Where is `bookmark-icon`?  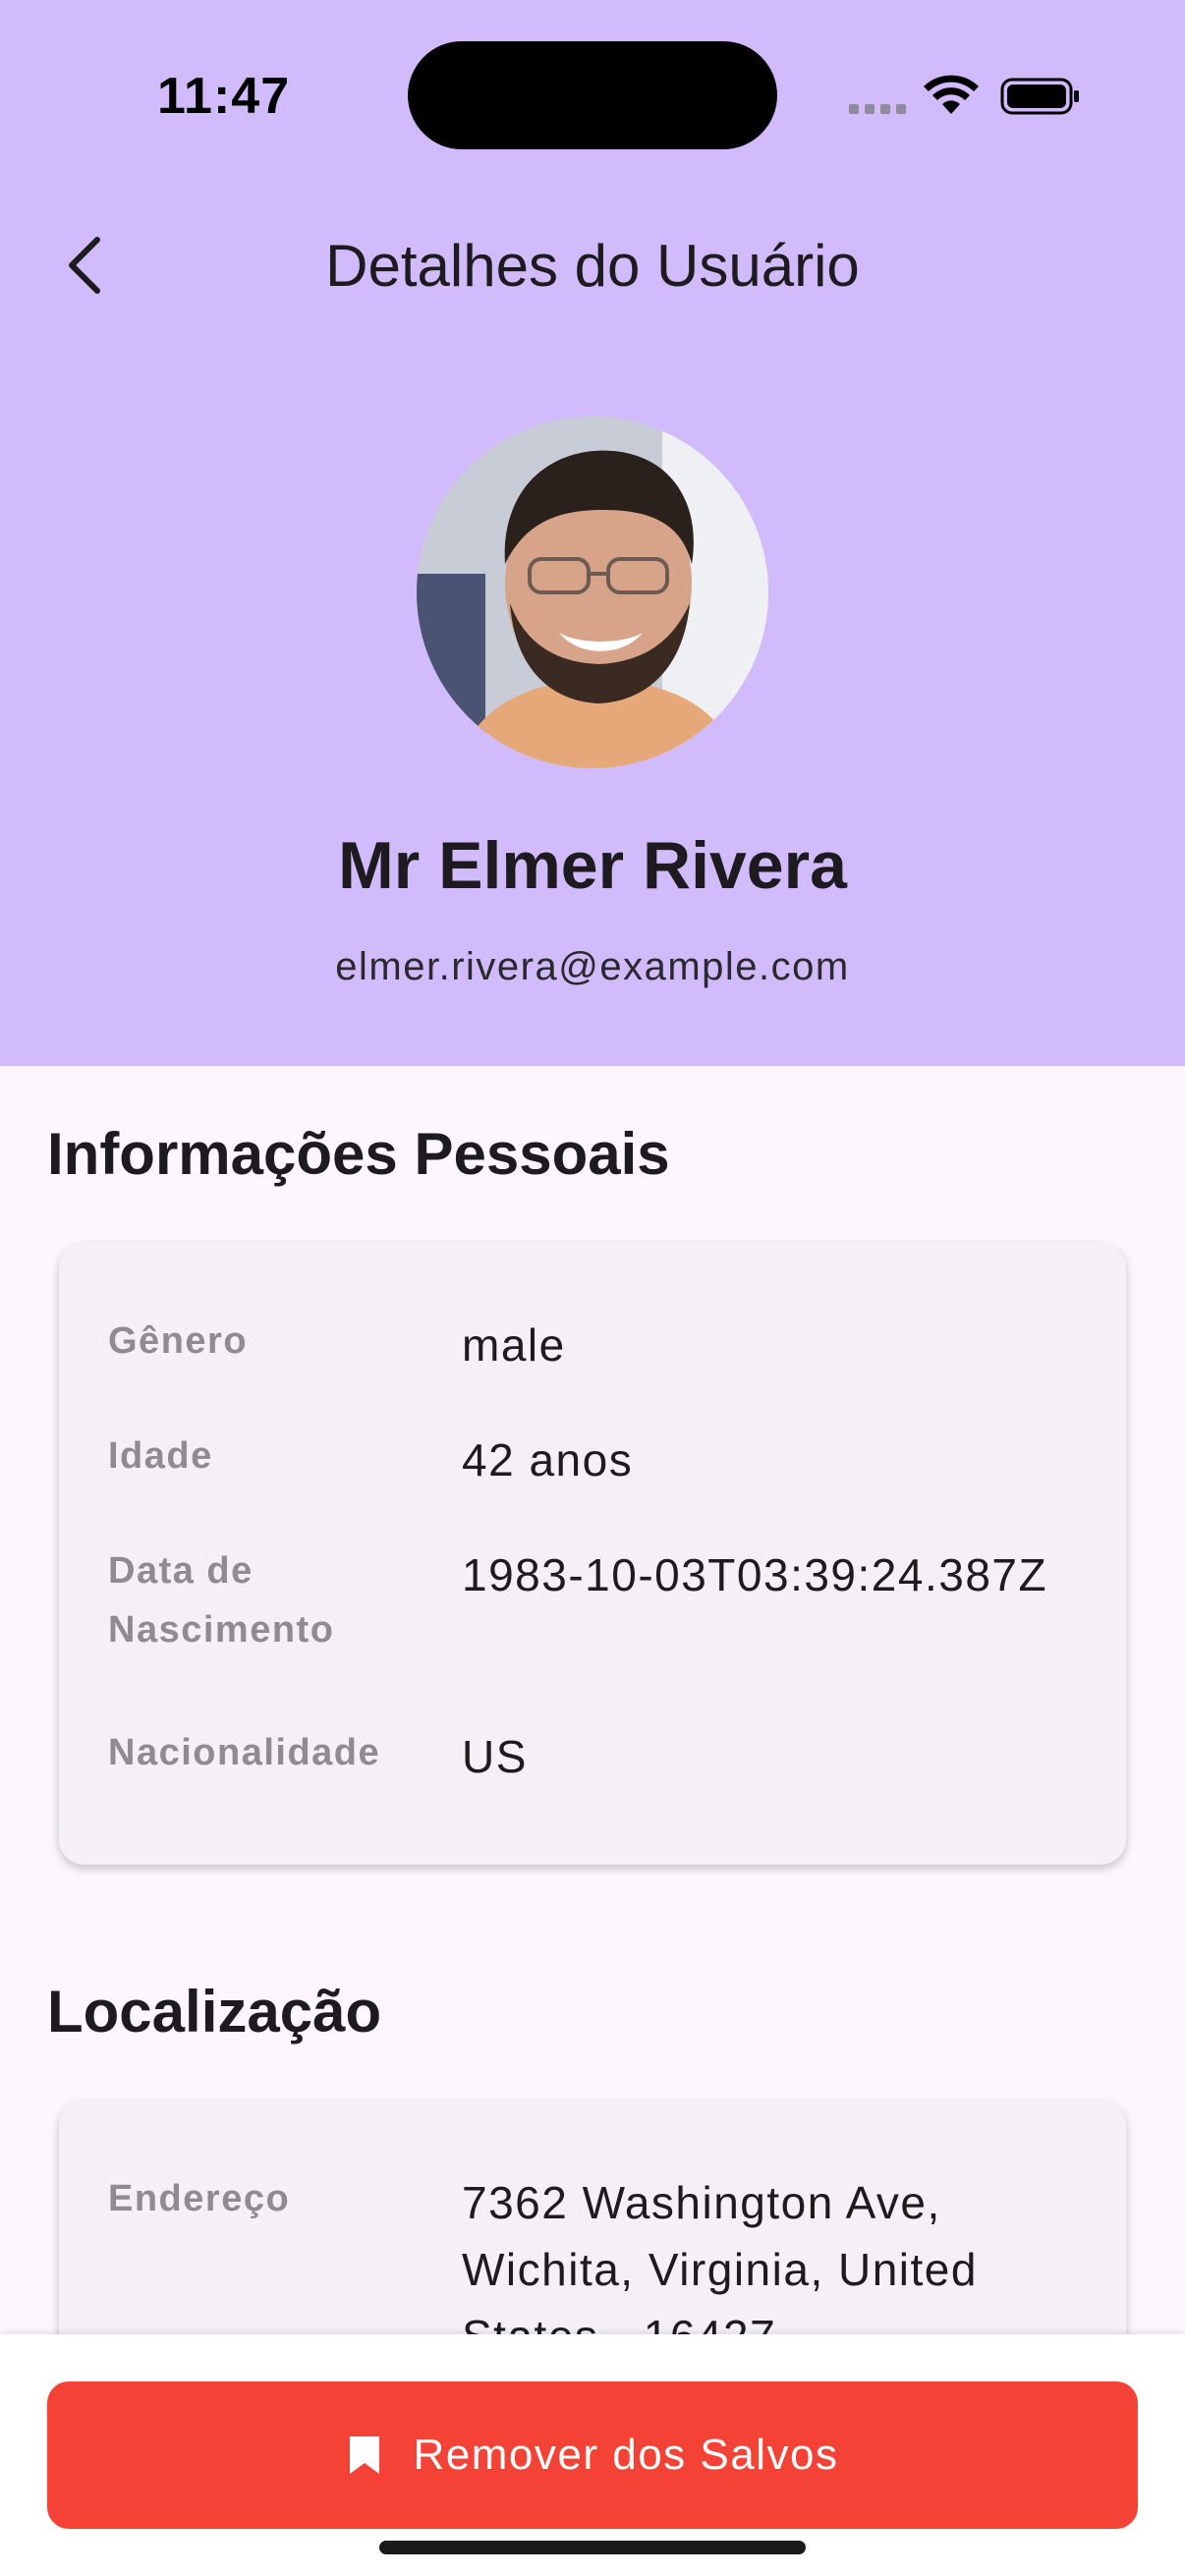
bookmark-icon is located at coordinates (364, 2455).